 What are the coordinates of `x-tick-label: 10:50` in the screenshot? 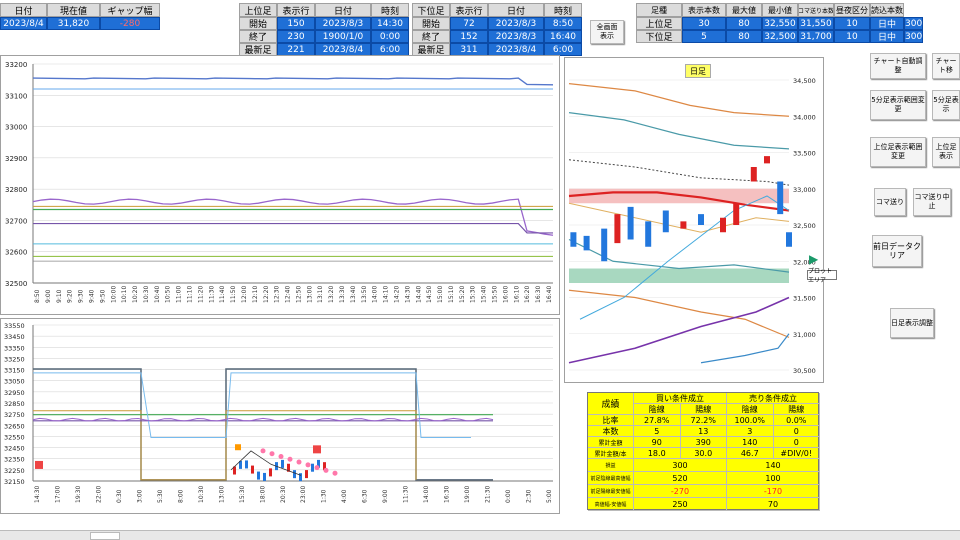 It's located at (168, 294).